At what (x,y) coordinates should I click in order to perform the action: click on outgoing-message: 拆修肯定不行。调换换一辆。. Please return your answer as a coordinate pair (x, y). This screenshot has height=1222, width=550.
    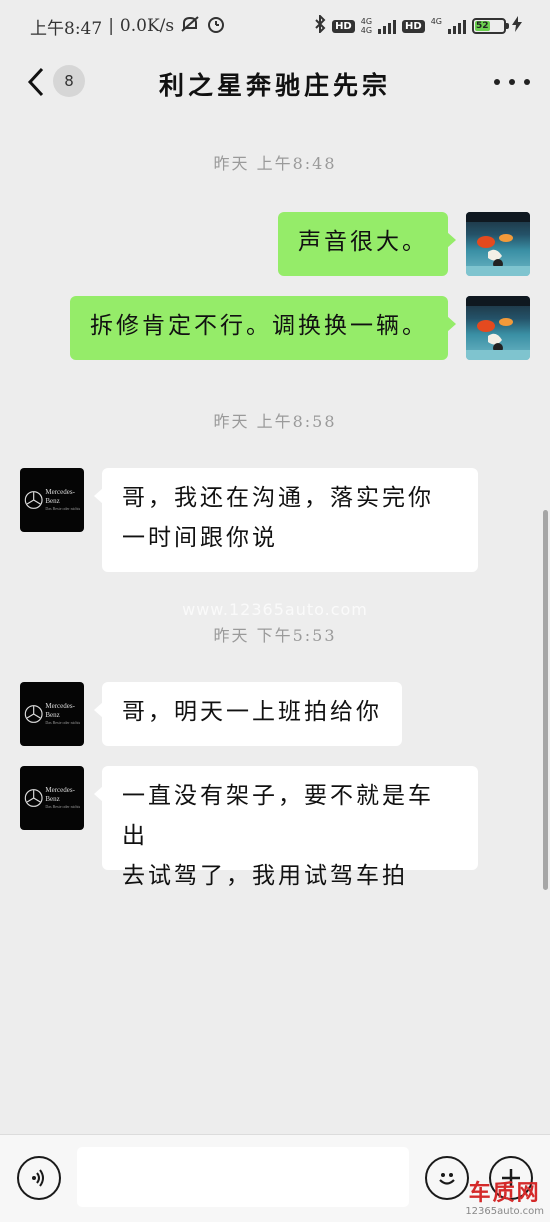
    Looking at the image, I should click on (263, 328).